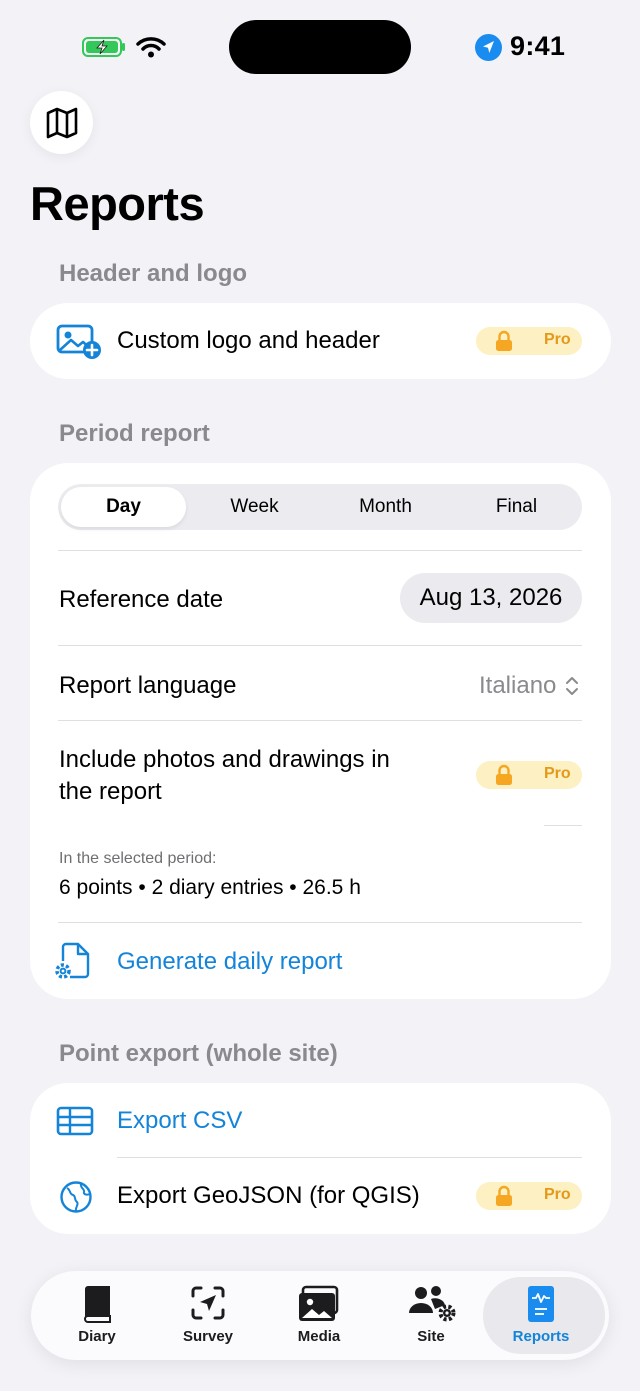  I want to click on tab-site: Site, so click(431, 1315).